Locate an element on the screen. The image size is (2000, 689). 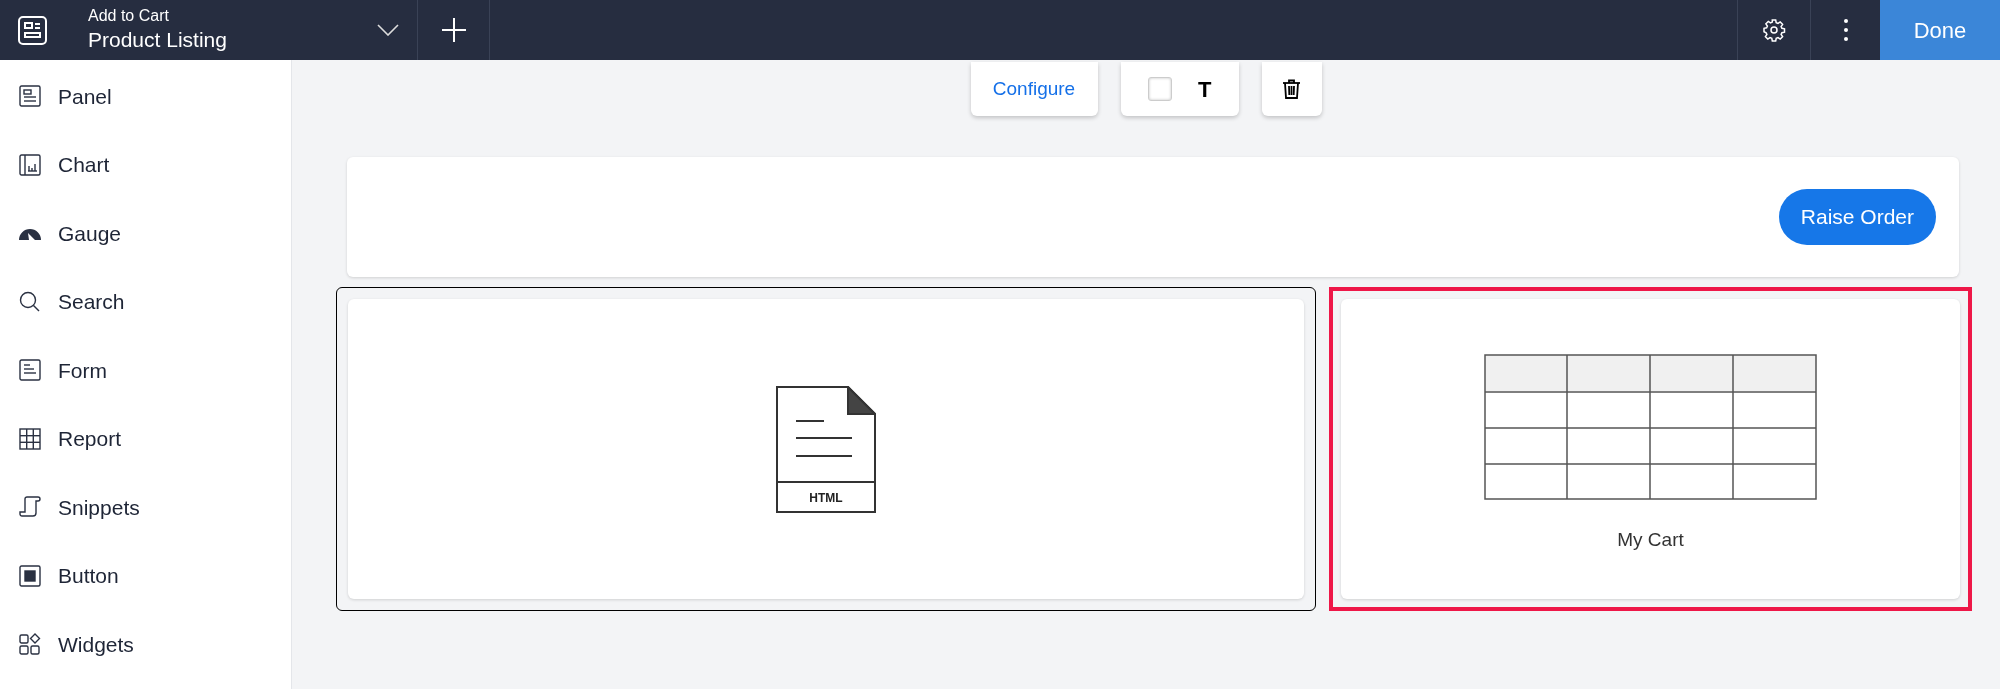
checkbox is located at coordinates (1159, 89).